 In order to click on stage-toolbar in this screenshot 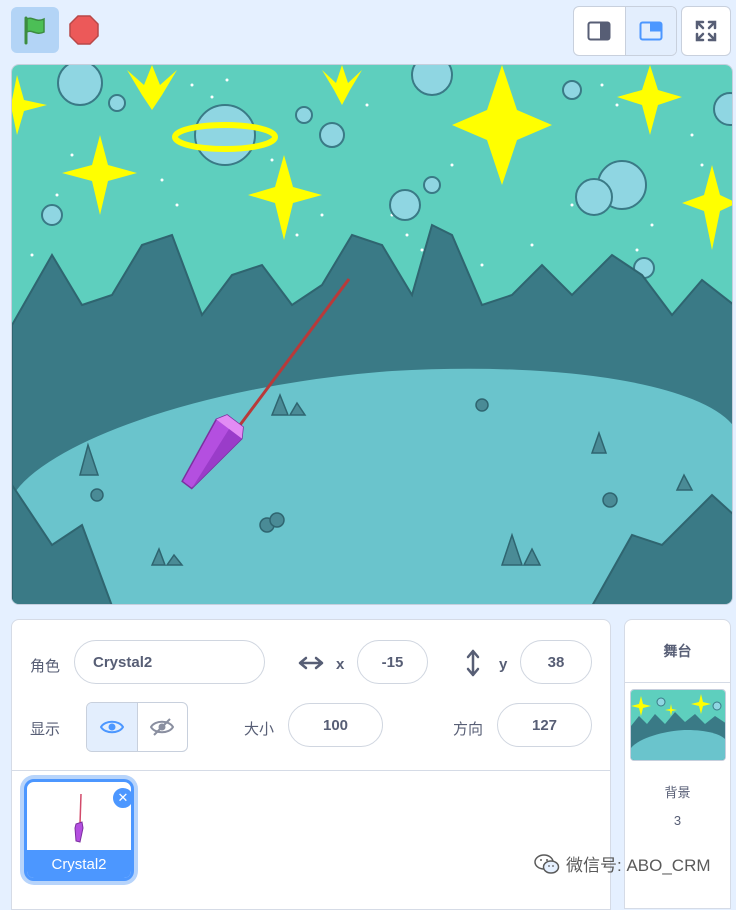, I will do `click(368, 31)`.